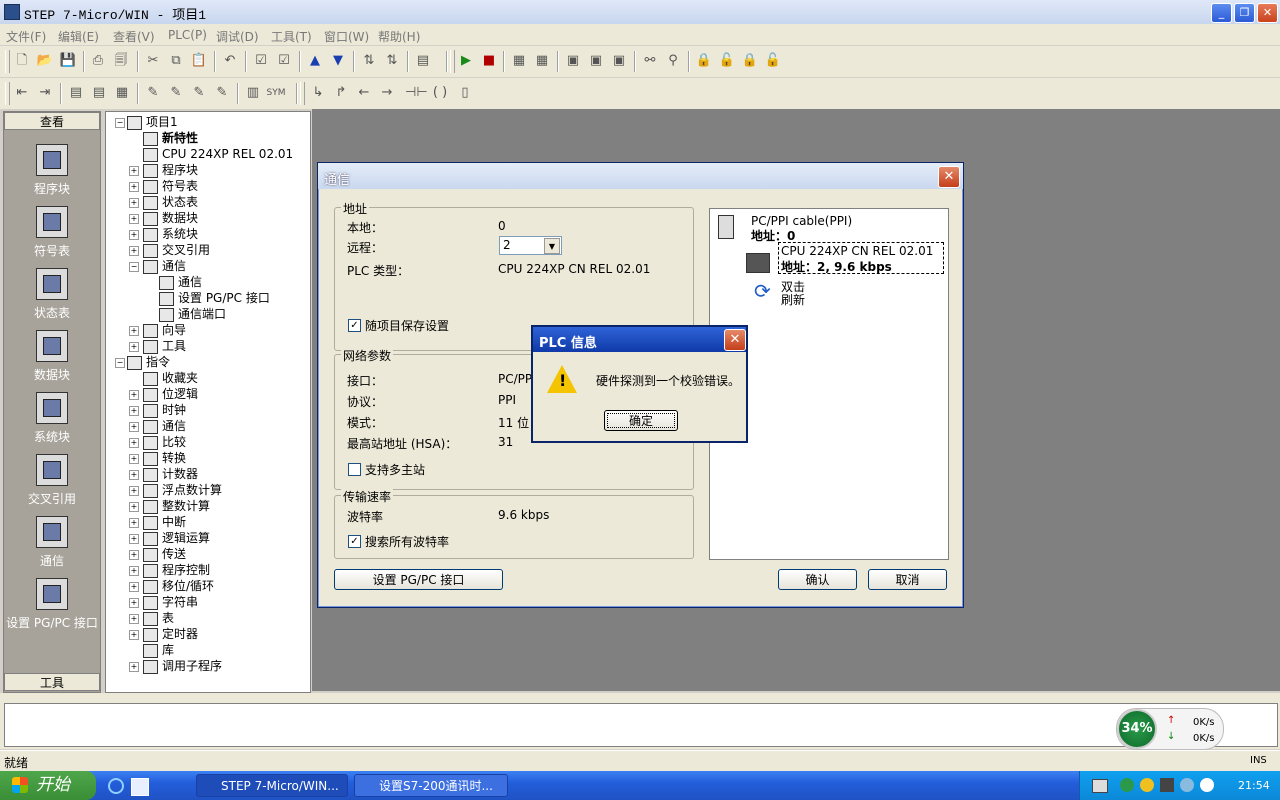 This screenshot has width=1280, height=800. Describe the element at coordinates (1267, 13) in the screenshot. I see `close-button: ✕` at that location.